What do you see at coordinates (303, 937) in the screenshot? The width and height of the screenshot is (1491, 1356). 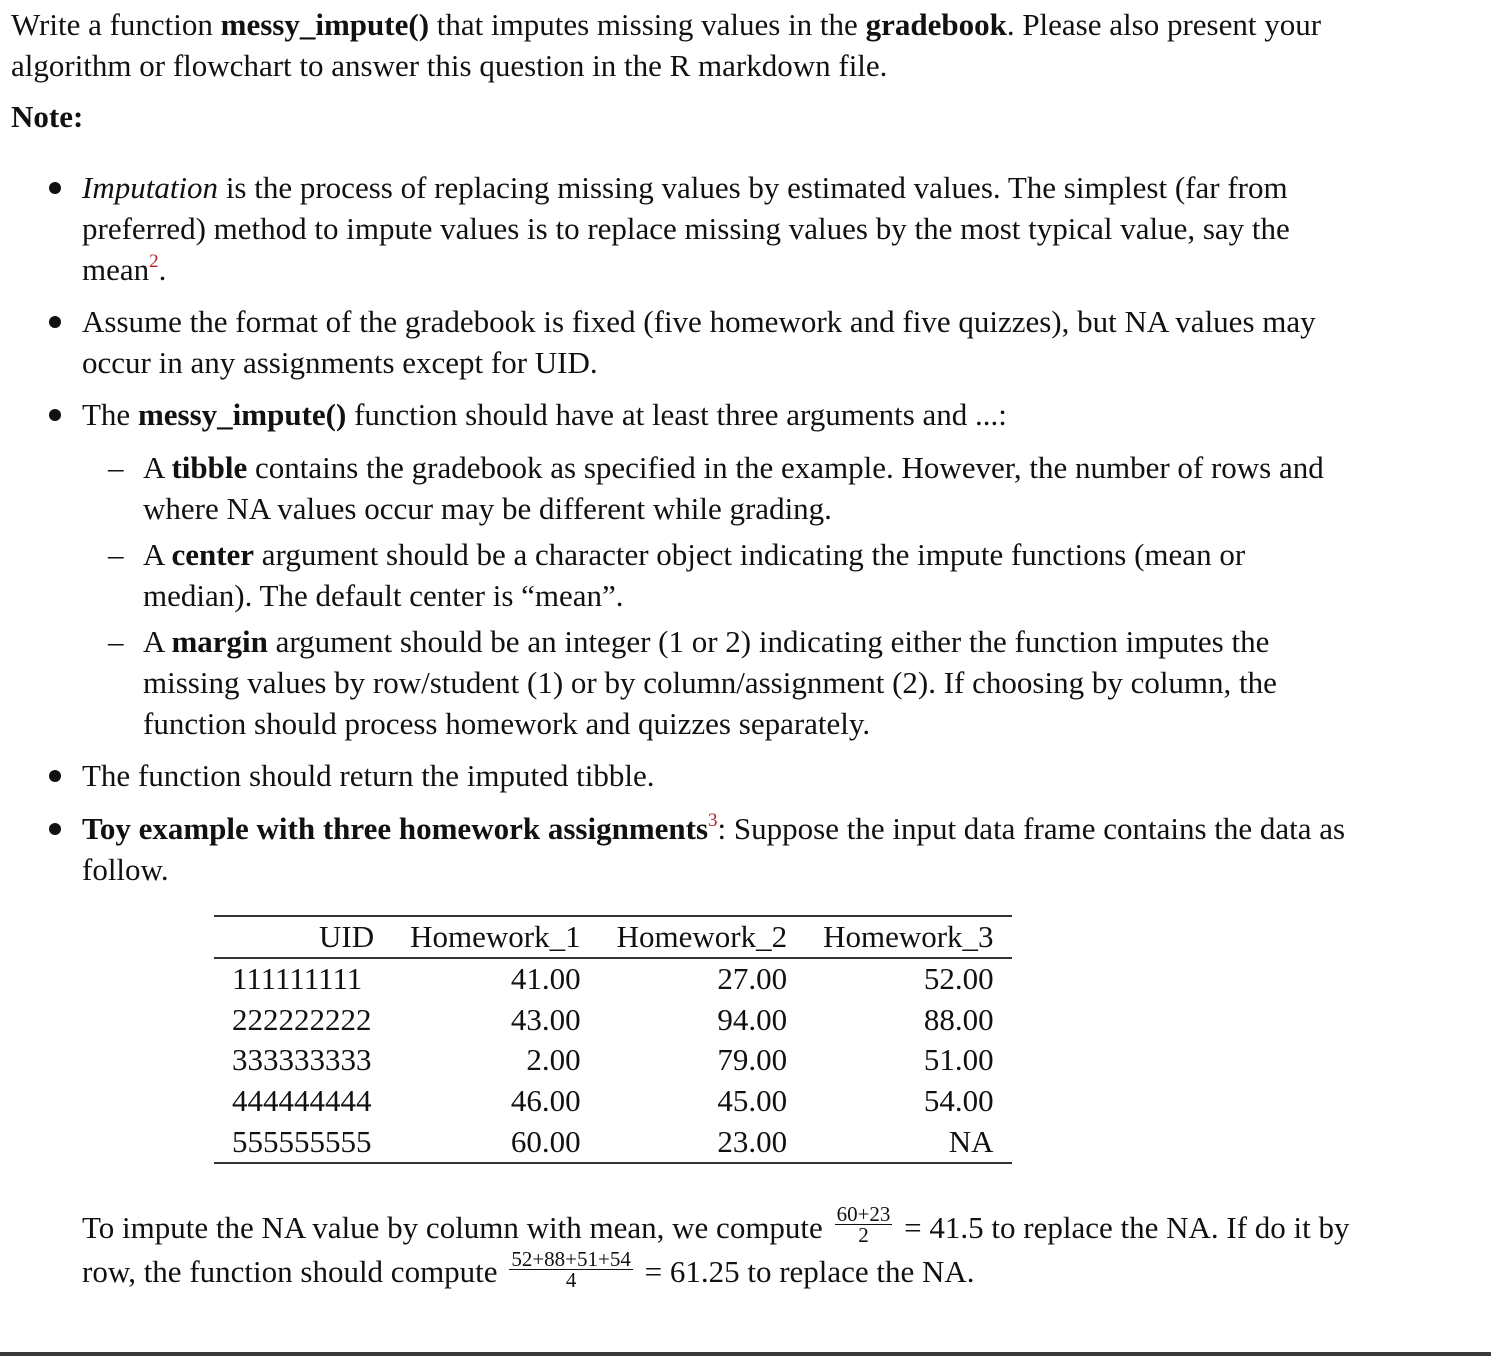 I see `column-header-uid: UID` at bounding box center [303, 937].